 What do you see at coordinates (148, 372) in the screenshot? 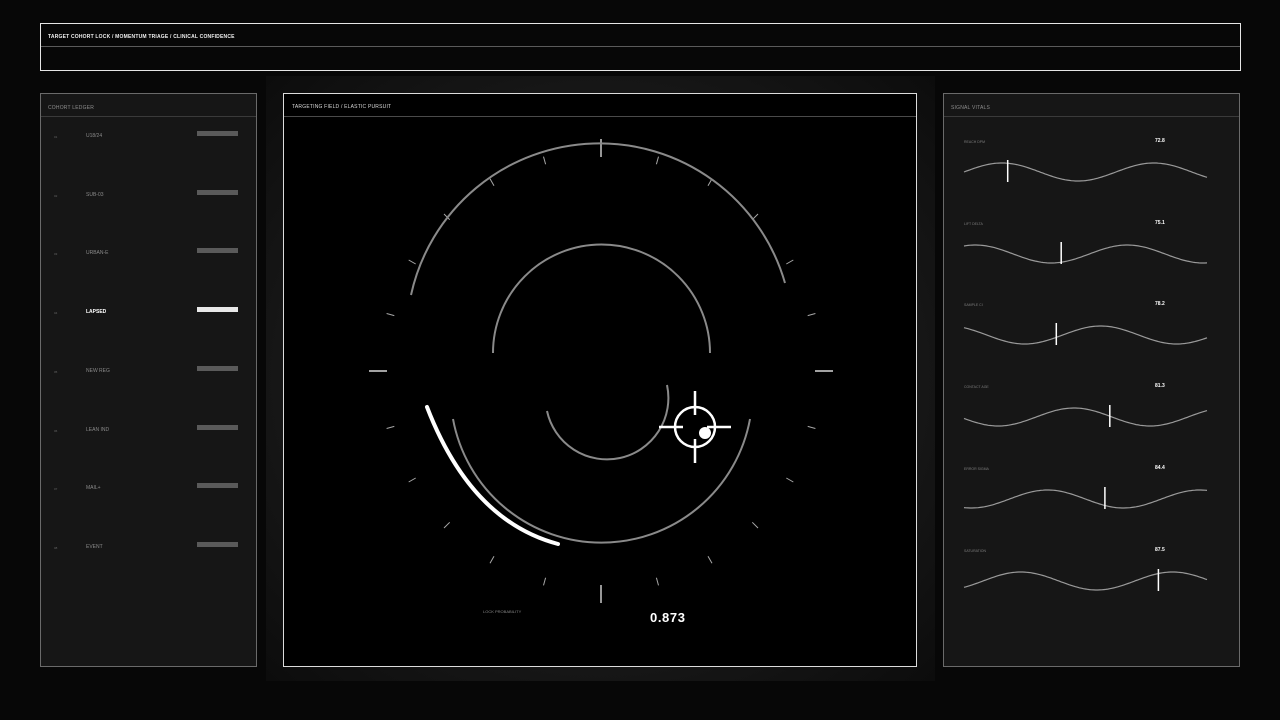
I see `ledger-row: 05 NEW REG` at bounding box center [148, 372].